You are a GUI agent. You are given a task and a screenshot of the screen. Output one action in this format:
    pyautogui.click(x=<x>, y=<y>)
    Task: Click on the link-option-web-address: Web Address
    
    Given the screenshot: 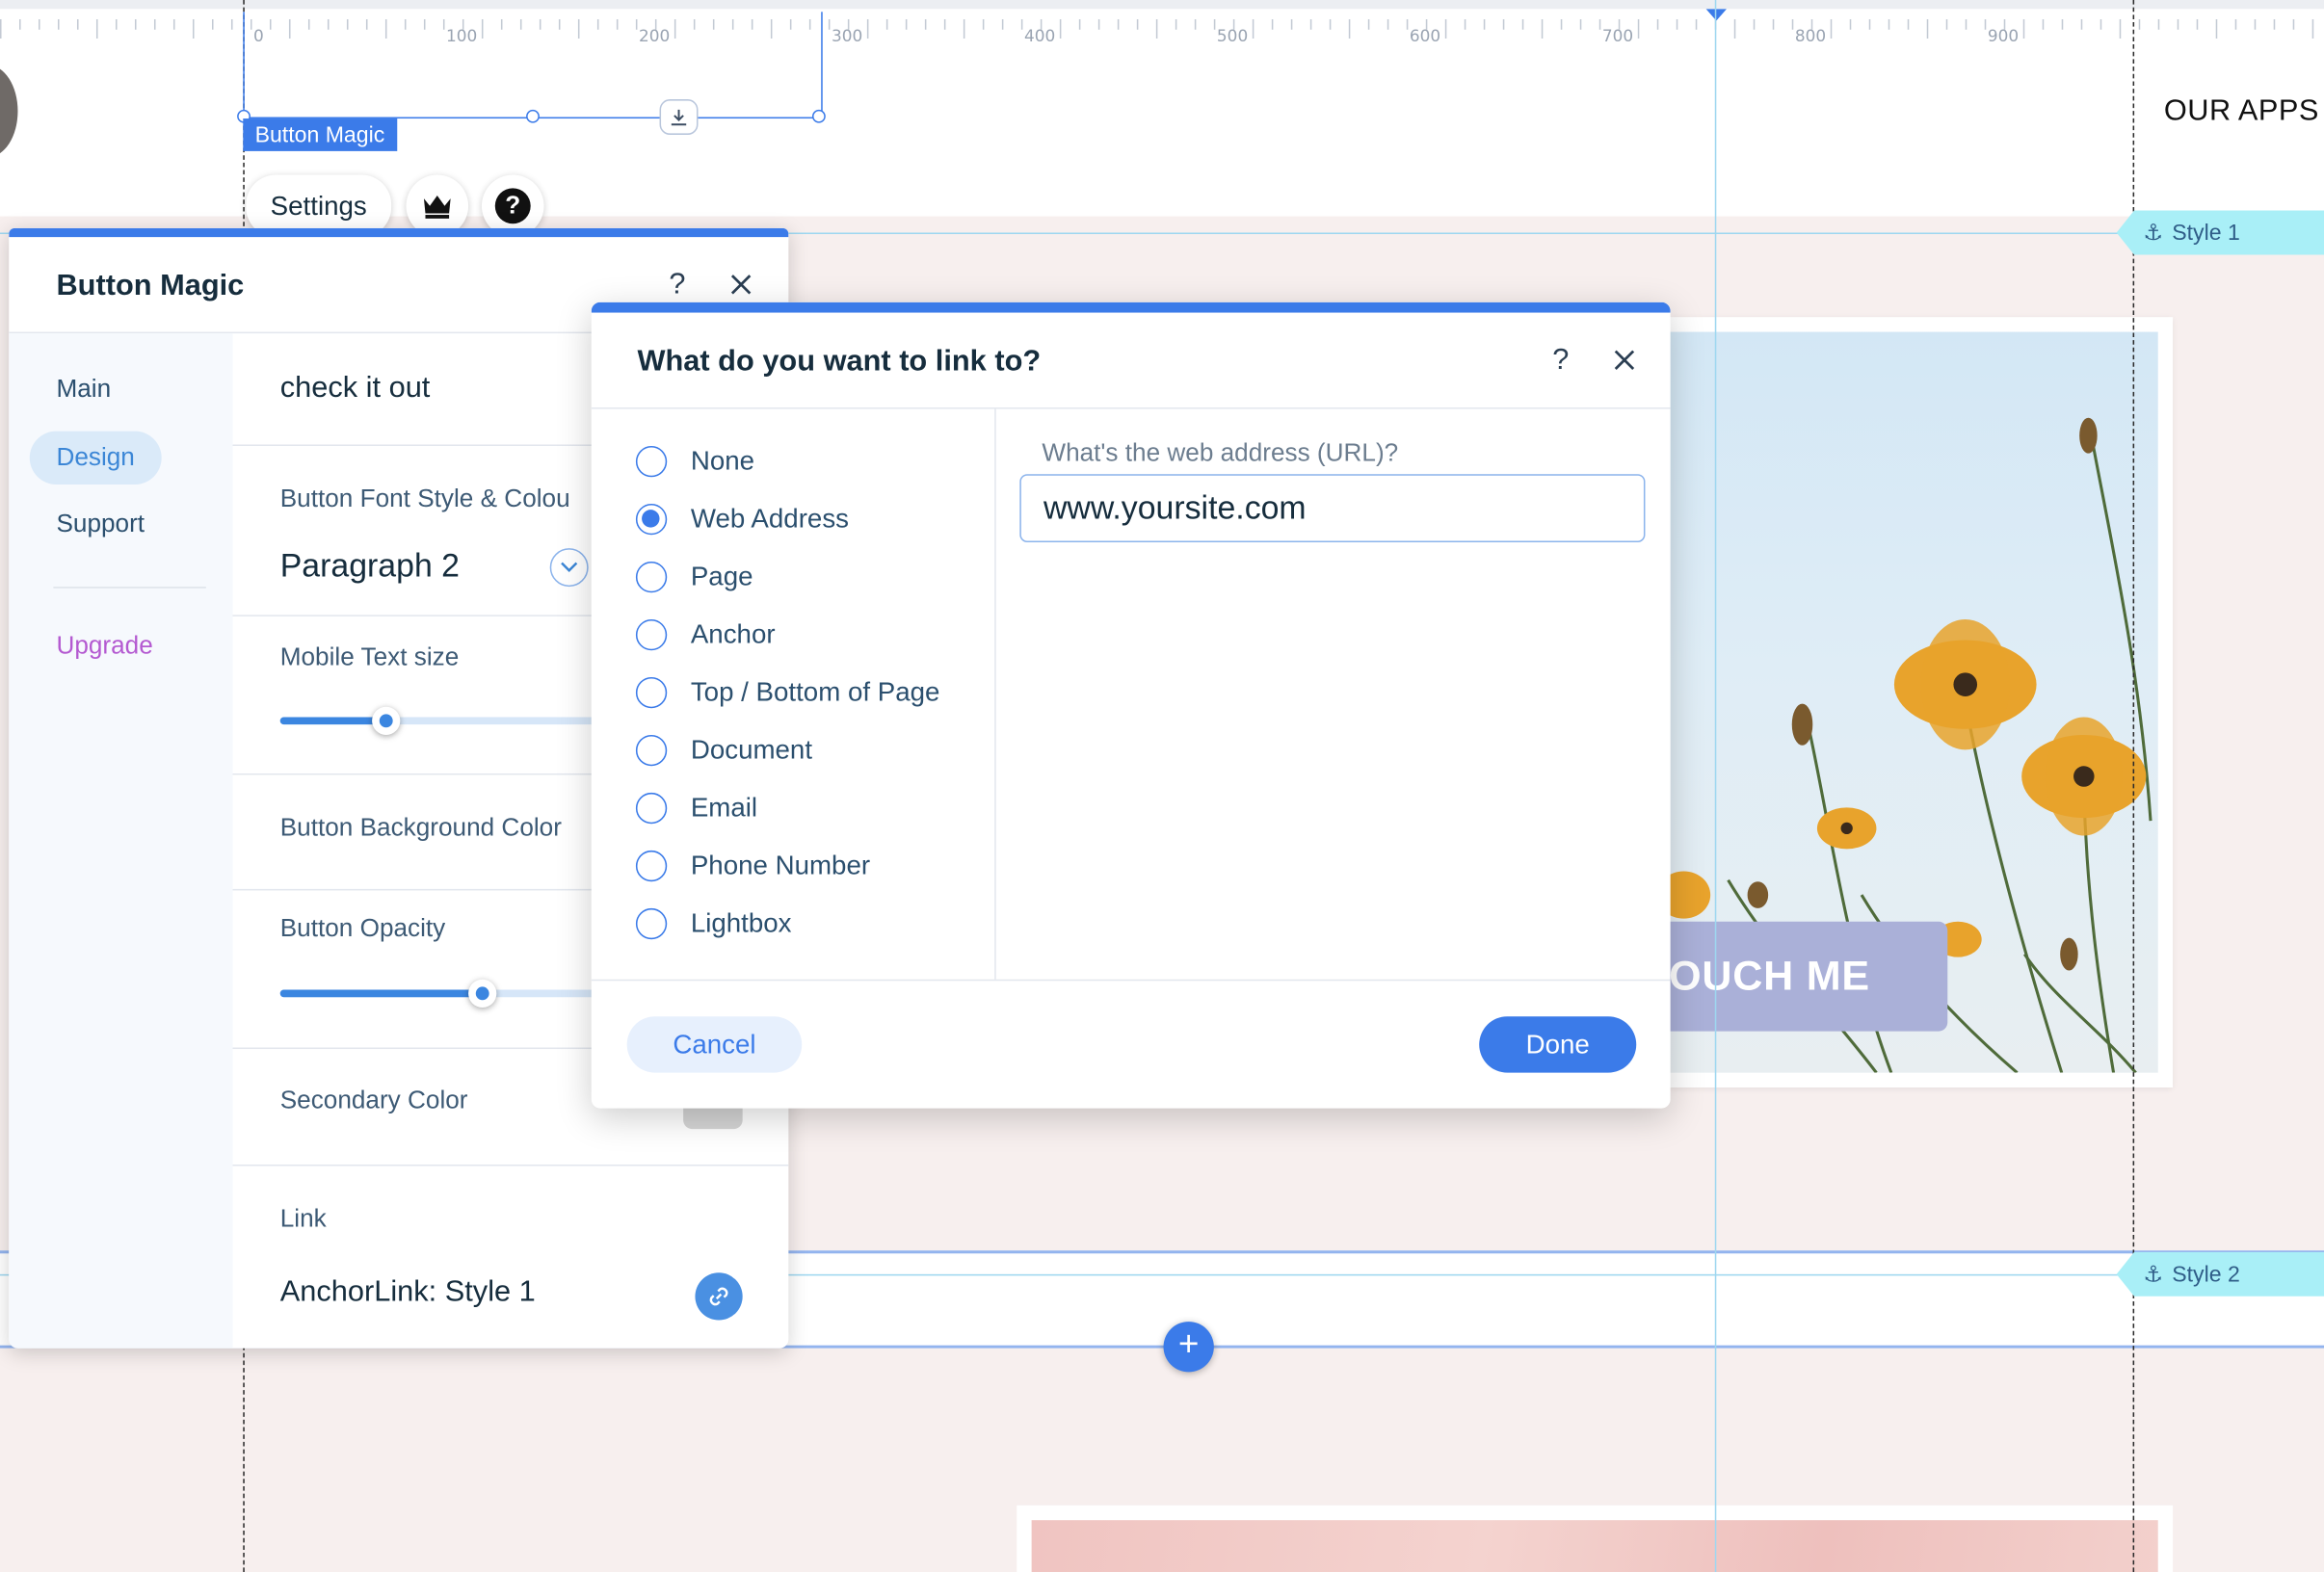 What is the action you would take?
    pyautogui.click(x=743, y=518)
    